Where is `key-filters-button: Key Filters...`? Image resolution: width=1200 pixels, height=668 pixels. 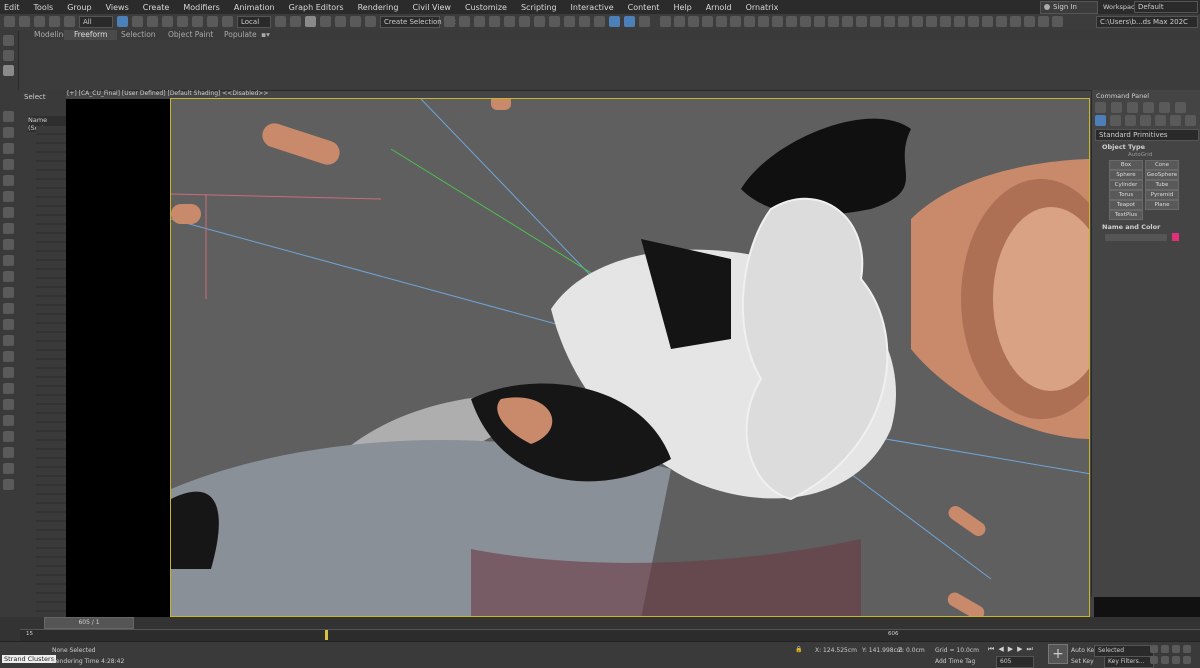 key-filters-button: Key Filters... is located at coordinates (1129, 662).